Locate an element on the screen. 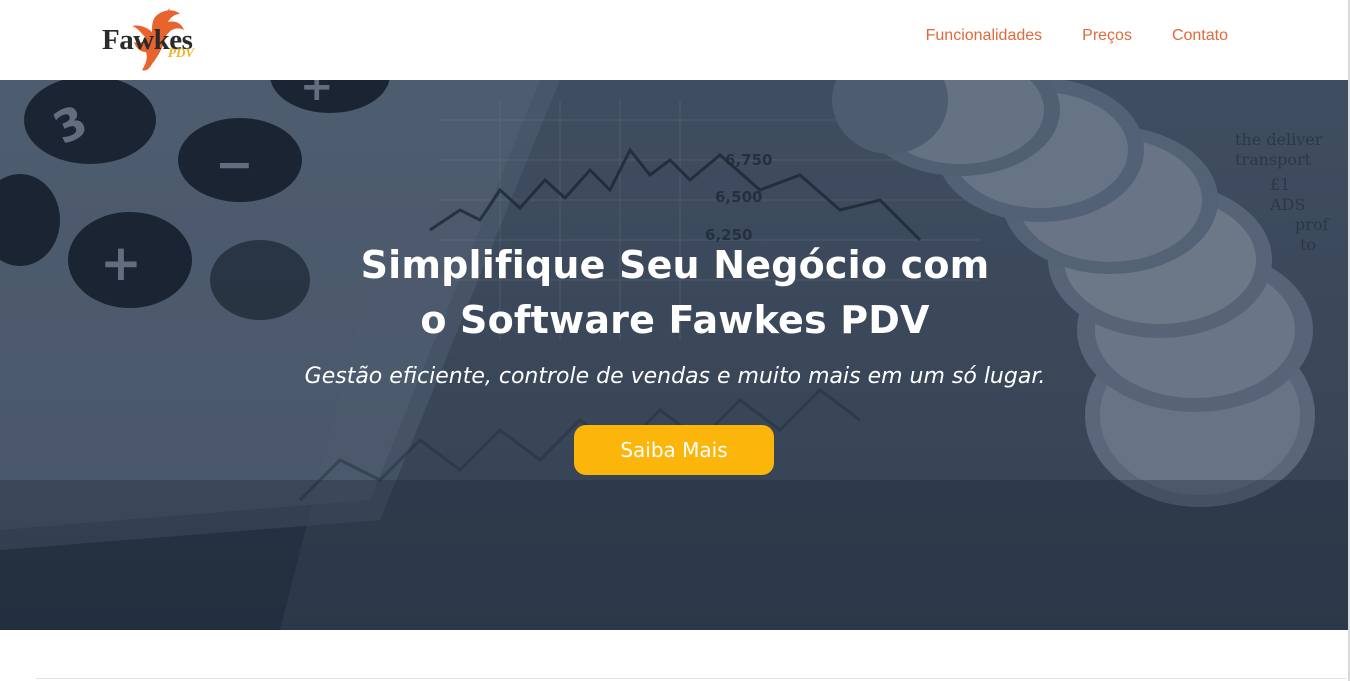 The width and height of the screenshot is (1350, 681). nav-link-contato: Contato is located at coordinates (1200, 36).